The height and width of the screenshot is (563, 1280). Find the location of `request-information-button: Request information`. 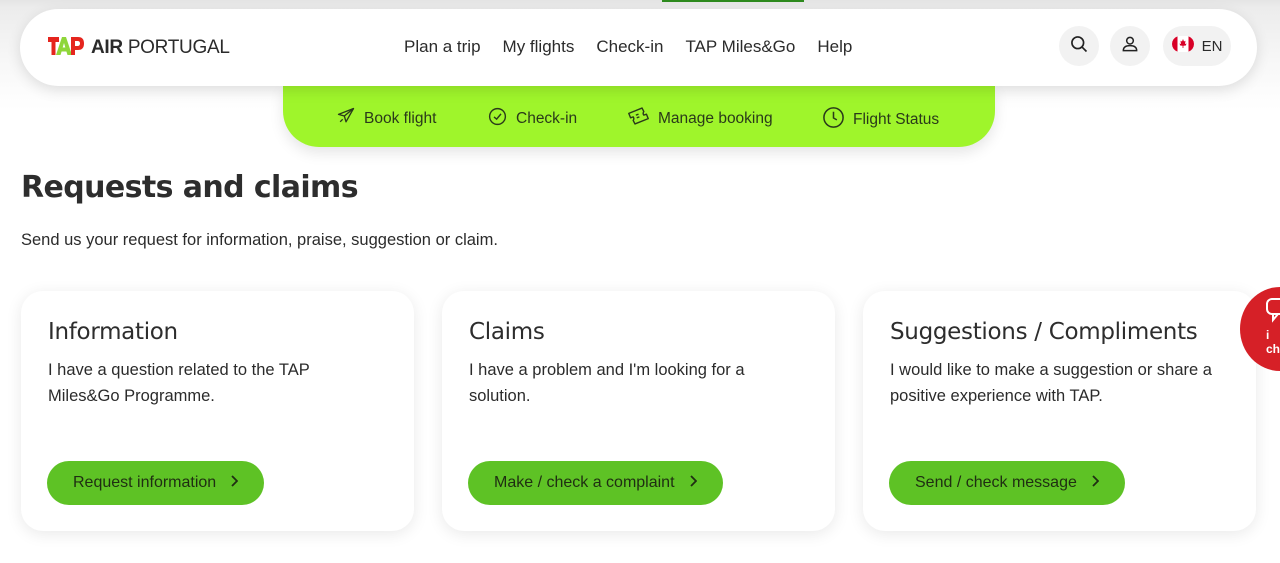

request-information-button: Request information is located at coordinates (156, 483).